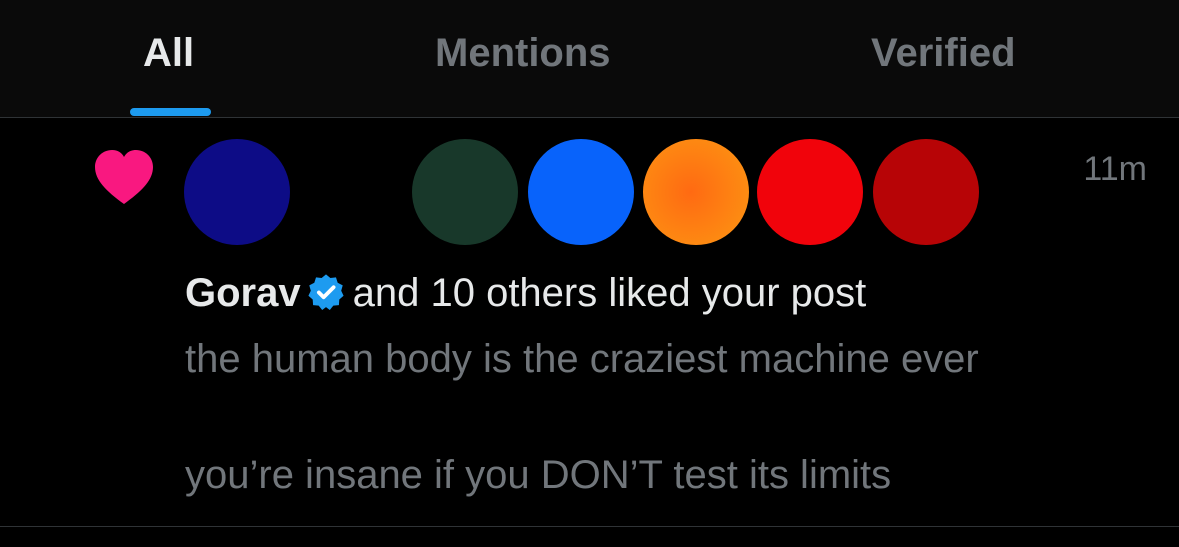 The height and width of the screenshot is (547, 1179). I want to click on tab-mentions-label: Mentions, so click(523, 53).